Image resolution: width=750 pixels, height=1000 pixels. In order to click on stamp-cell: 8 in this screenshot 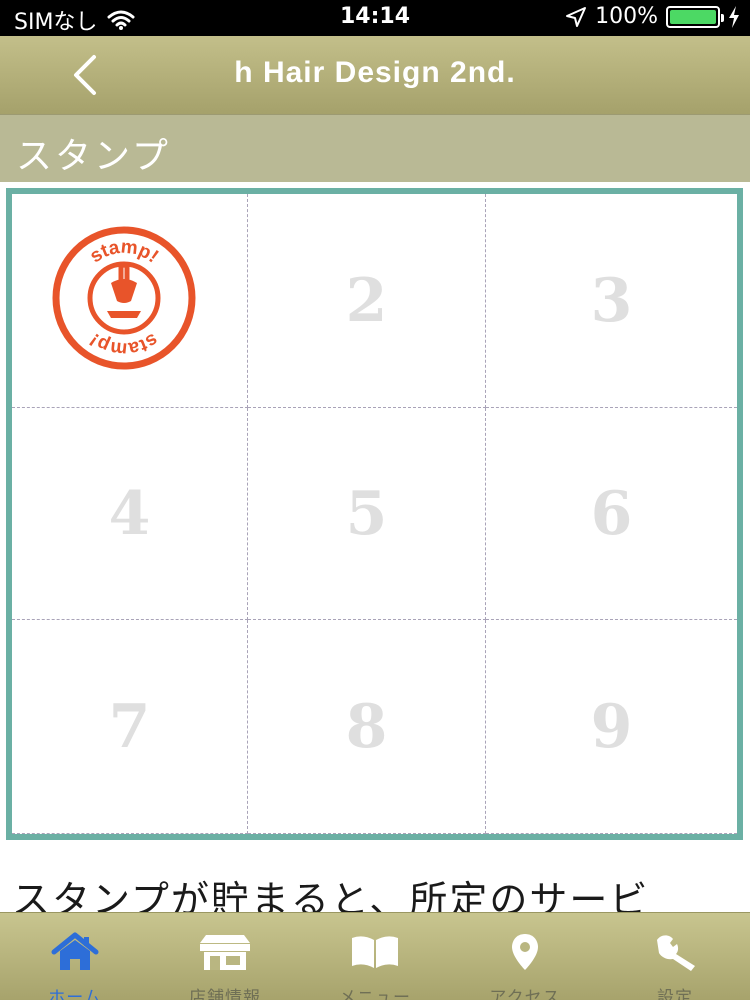, I will do `click(367, 727)`.